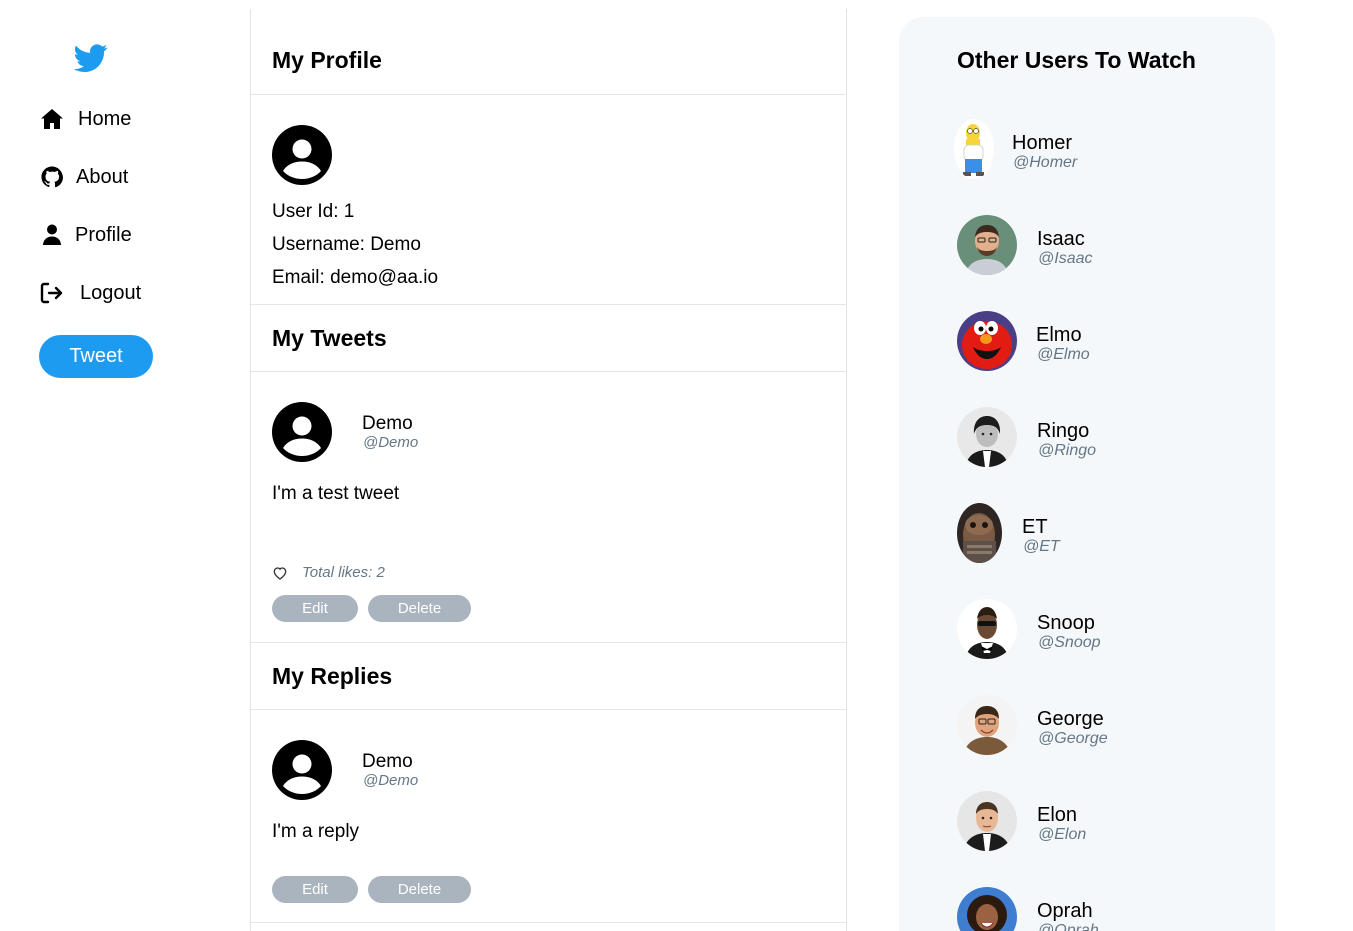  Describe the element at coordinates (1069, 642) in the screenshot. I see `user-handle: @Snoop` at that location.